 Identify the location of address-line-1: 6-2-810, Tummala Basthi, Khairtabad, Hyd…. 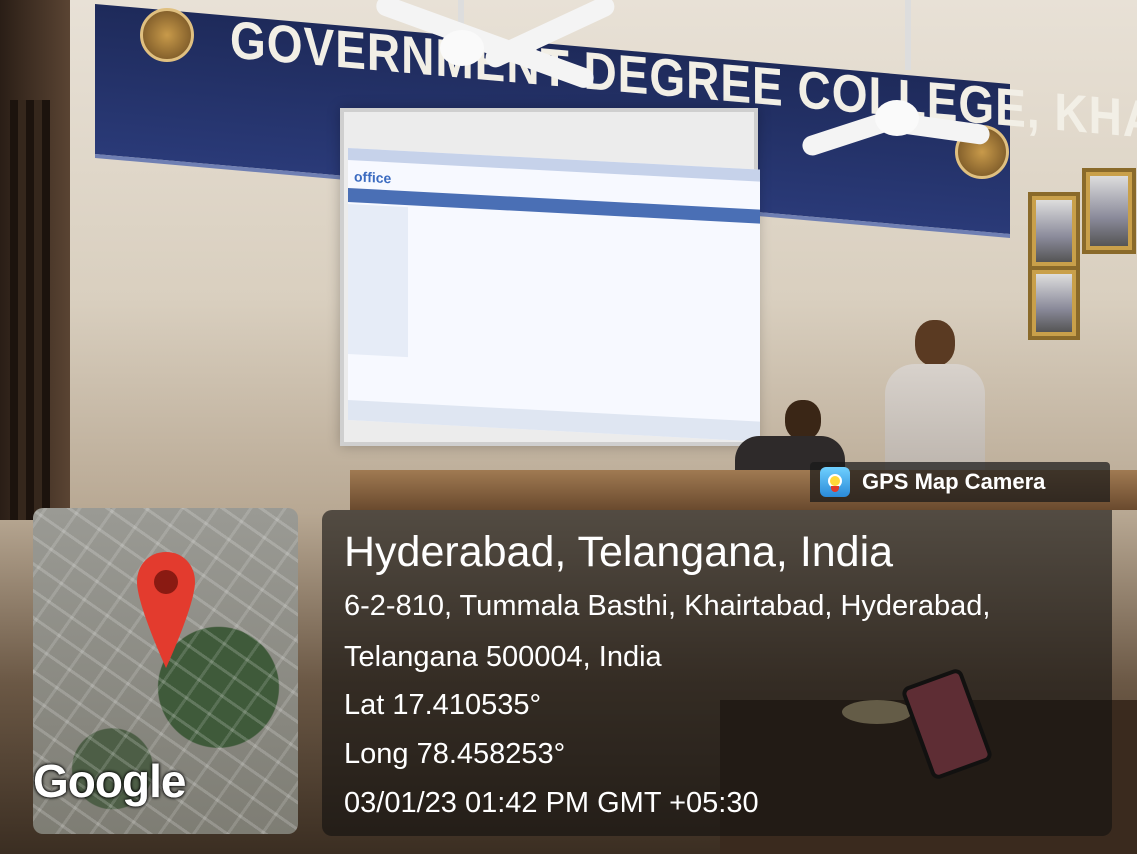
(667, 606).